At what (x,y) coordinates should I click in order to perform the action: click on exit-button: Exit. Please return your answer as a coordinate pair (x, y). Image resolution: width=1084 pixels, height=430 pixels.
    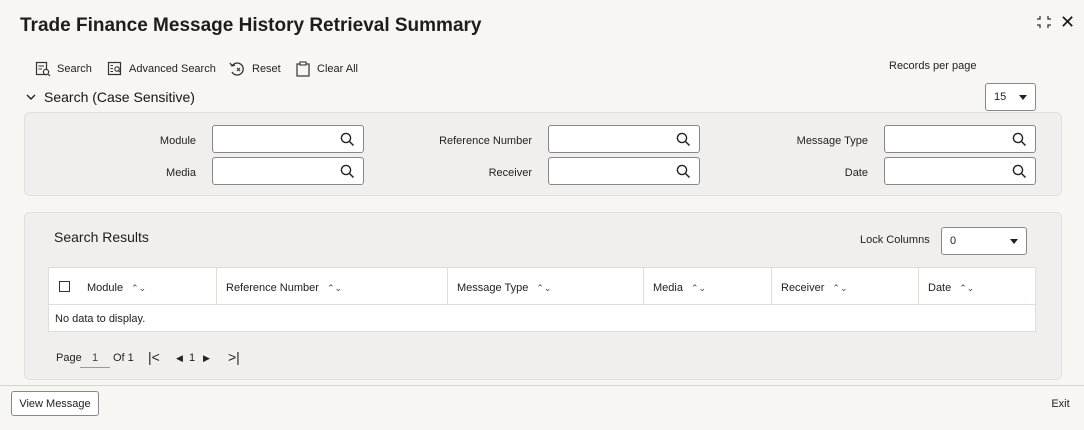
    Looking at the image, I should click on (1060, 403).